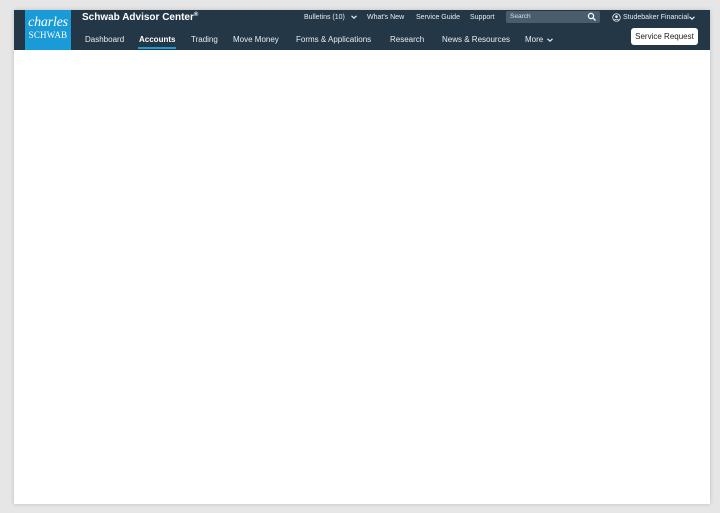  I want to click on app-title: Schwab Advisor Center®, so click(140, 18).